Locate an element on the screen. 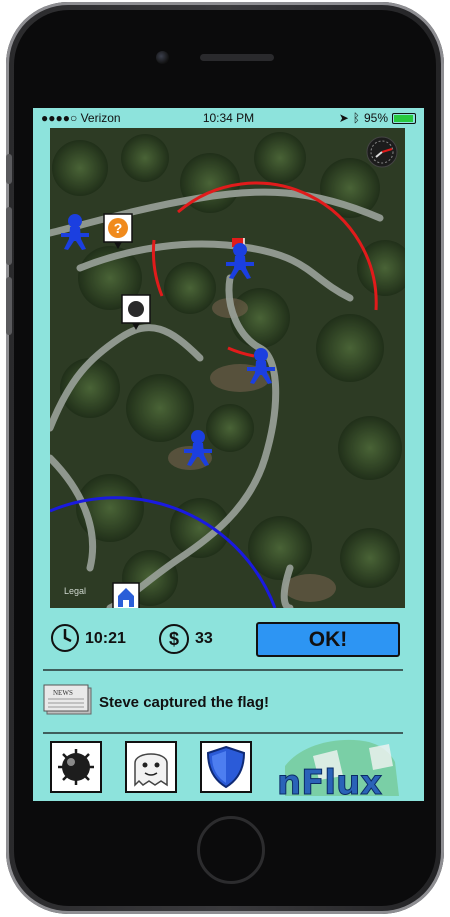 The image size is (450, 917). shield-icon is located at coordinates (226, 767).